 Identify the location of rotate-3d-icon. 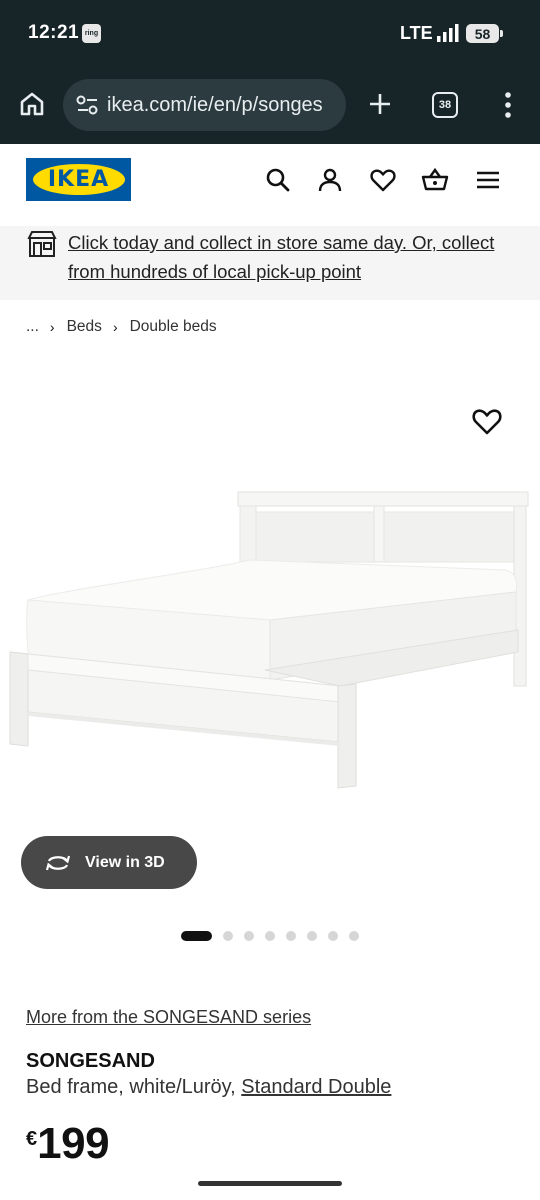
(58, 862).